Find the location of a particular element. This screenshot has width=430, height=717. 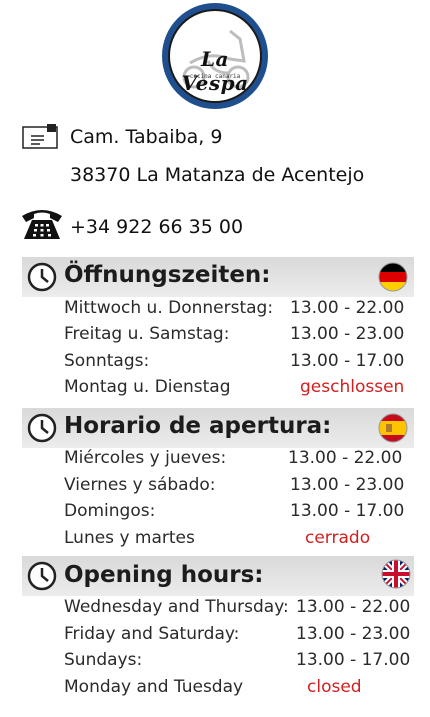

hours-label: Mittwoch u. Donnerstag: is located at coordinates (169, 308).